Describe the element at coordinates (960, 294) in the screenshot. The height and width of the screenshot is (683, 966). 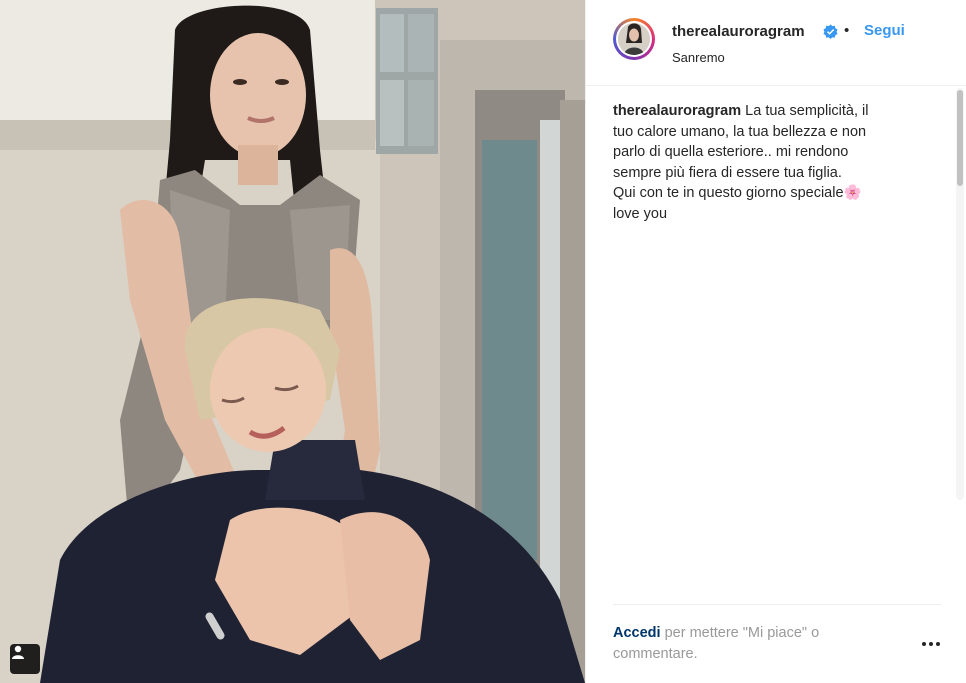
I see `comments-scrollbar` at that location.